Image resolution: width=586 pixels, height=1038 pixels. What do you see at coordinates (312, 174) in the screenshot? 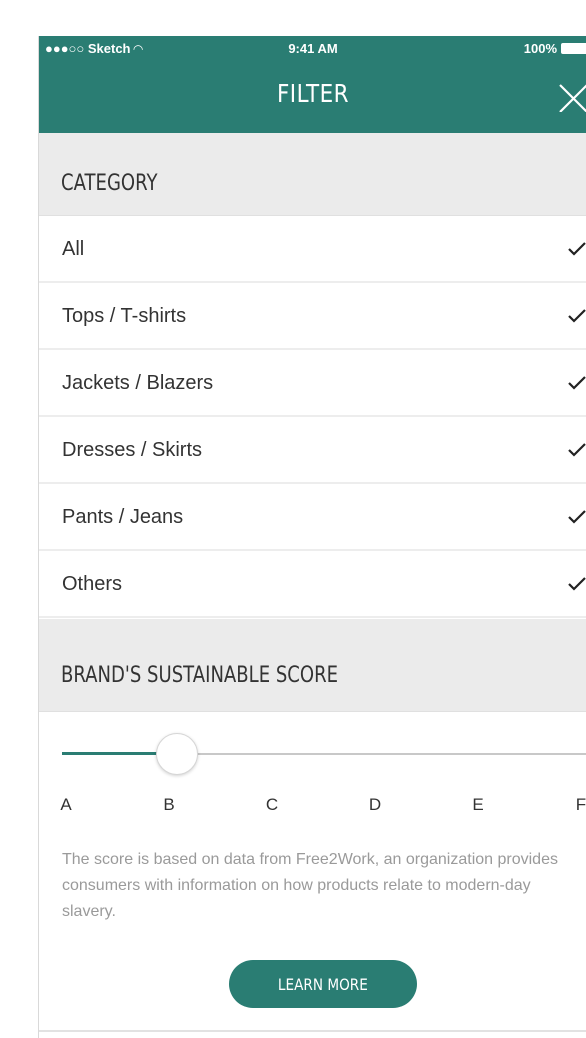
I see `category-section-header: CATEGORY` at bounding box center [312, 174].